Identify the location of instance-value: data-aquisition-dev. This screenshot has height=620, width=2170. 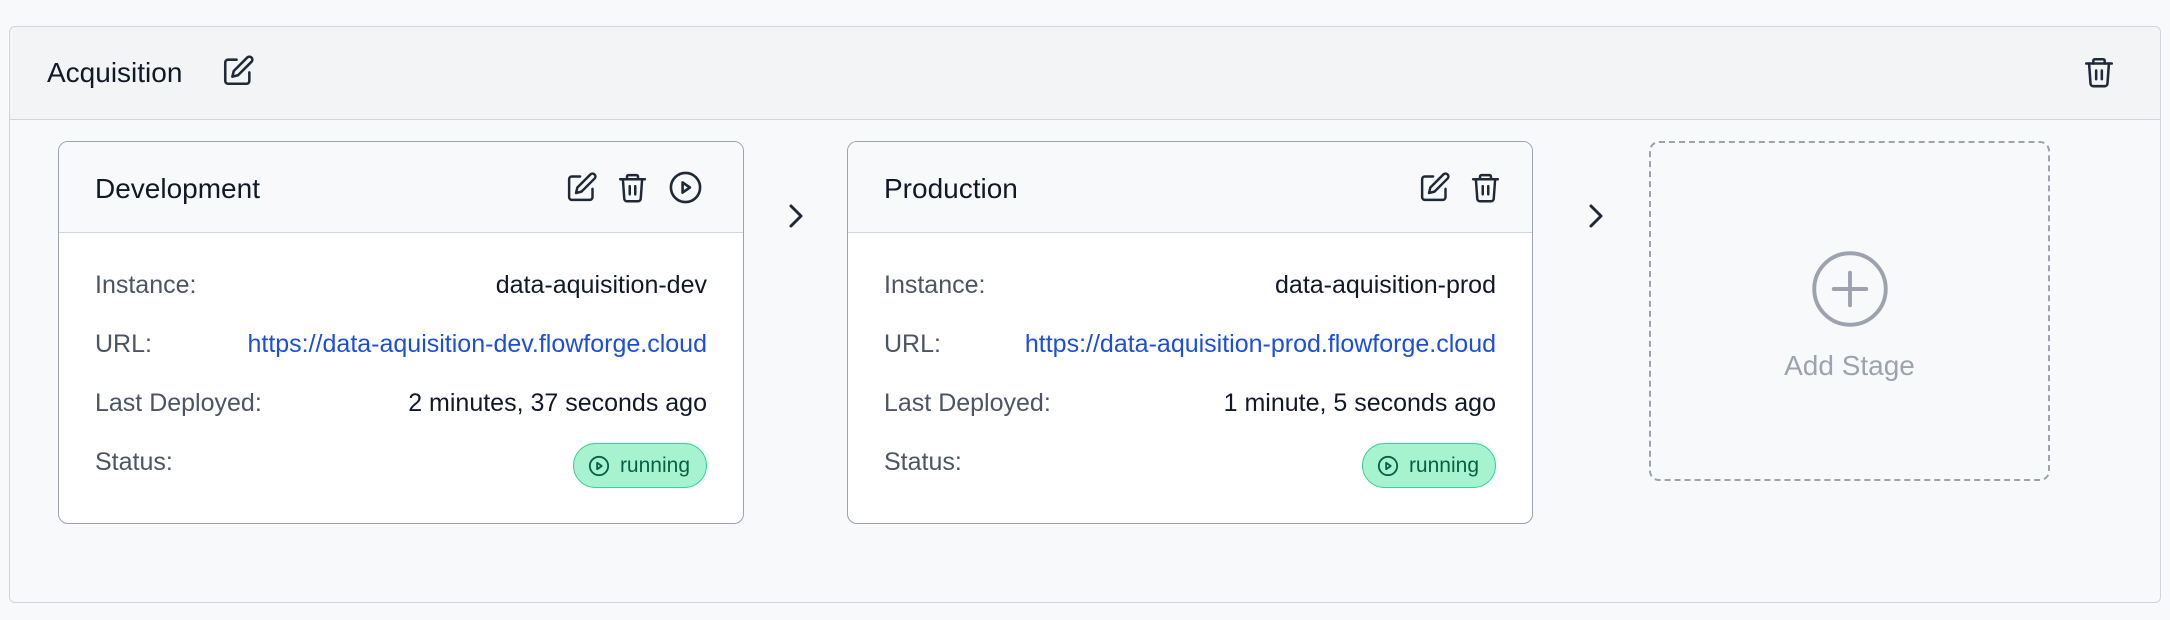
(601, 285).